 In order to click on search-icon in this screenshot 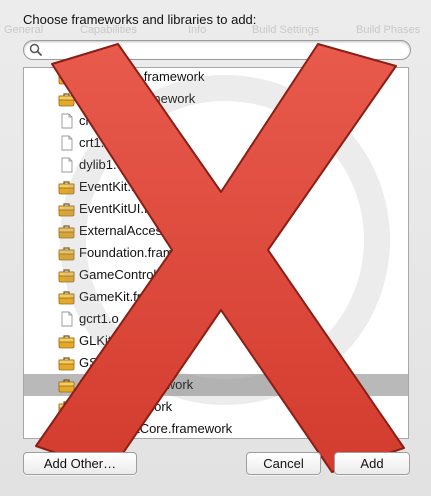, I will do `click(36, 50)`.